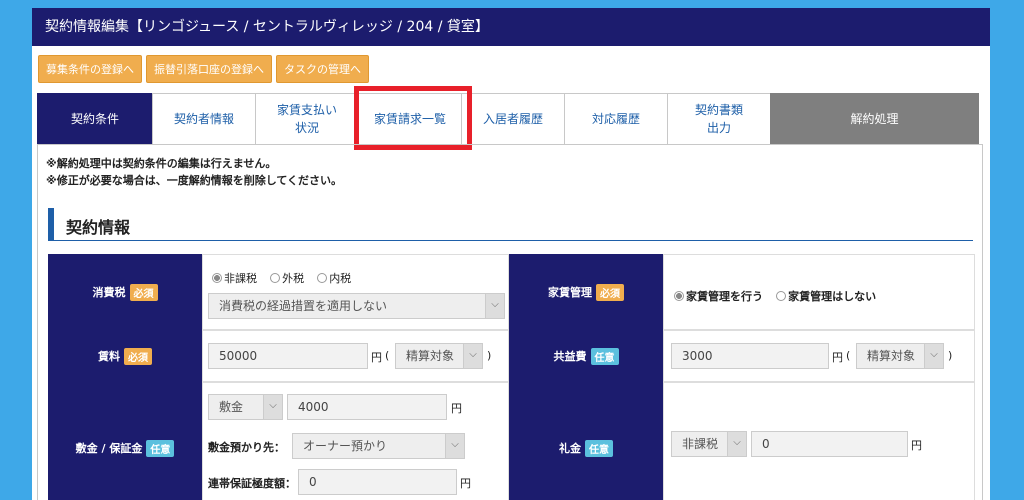  What do you see at coordinates (90, 69) in the screenshot?
I see `recruitment-conditions-button: 募集条件の登録へ` at bounding box center [90, 69].